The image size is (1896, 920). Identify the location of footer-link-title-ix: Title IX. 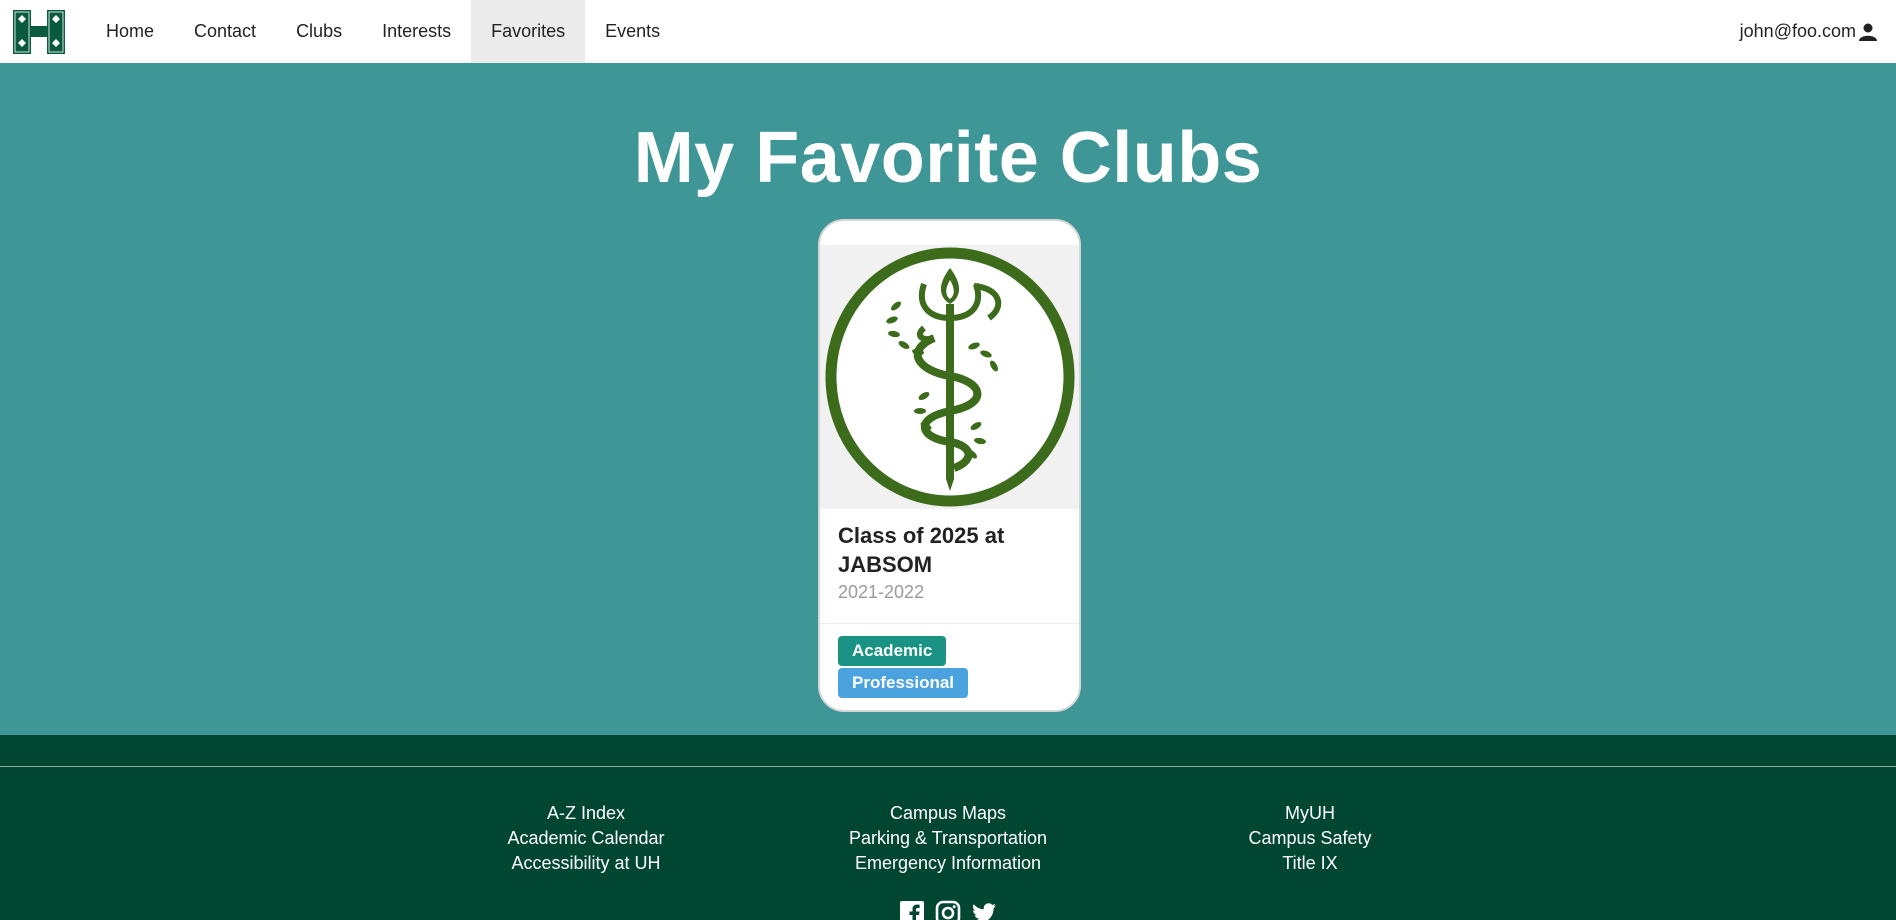
(1310, 863).